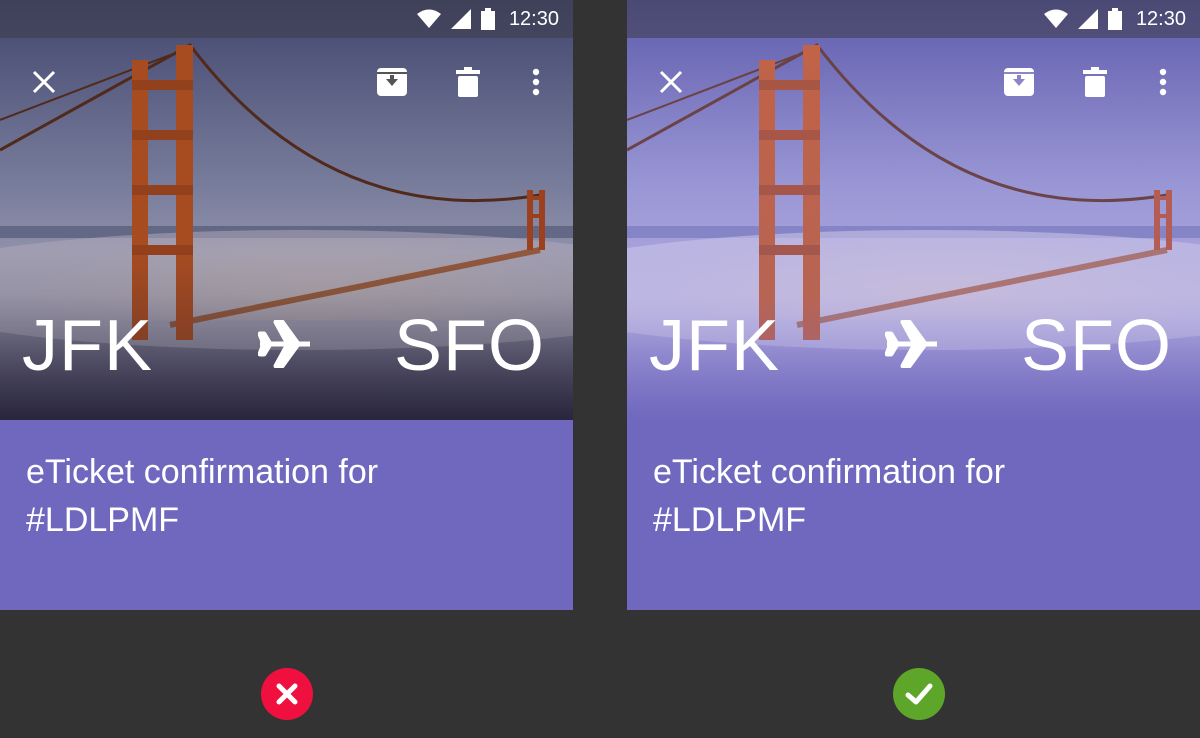  I want to click on incorrect-verdict, so click(287, 694).